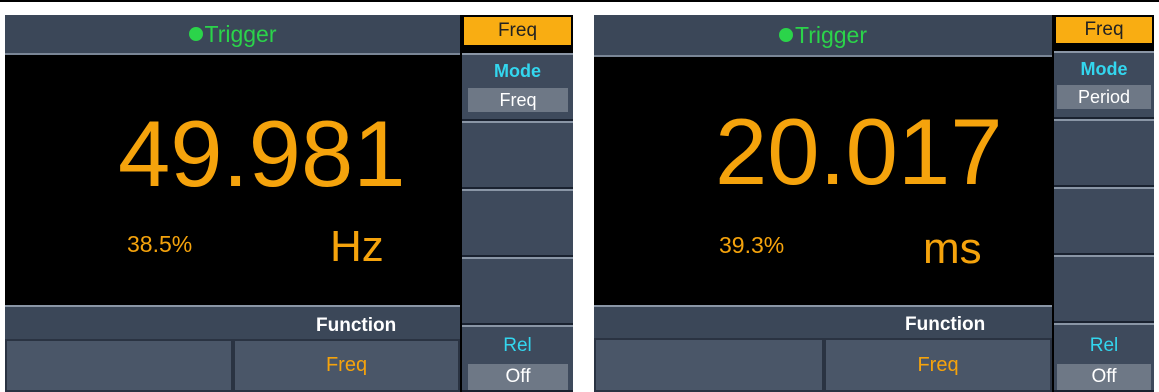 The height and width of the screenshot is (392, 1159). I want to click on top-rule, so click(579, 1).